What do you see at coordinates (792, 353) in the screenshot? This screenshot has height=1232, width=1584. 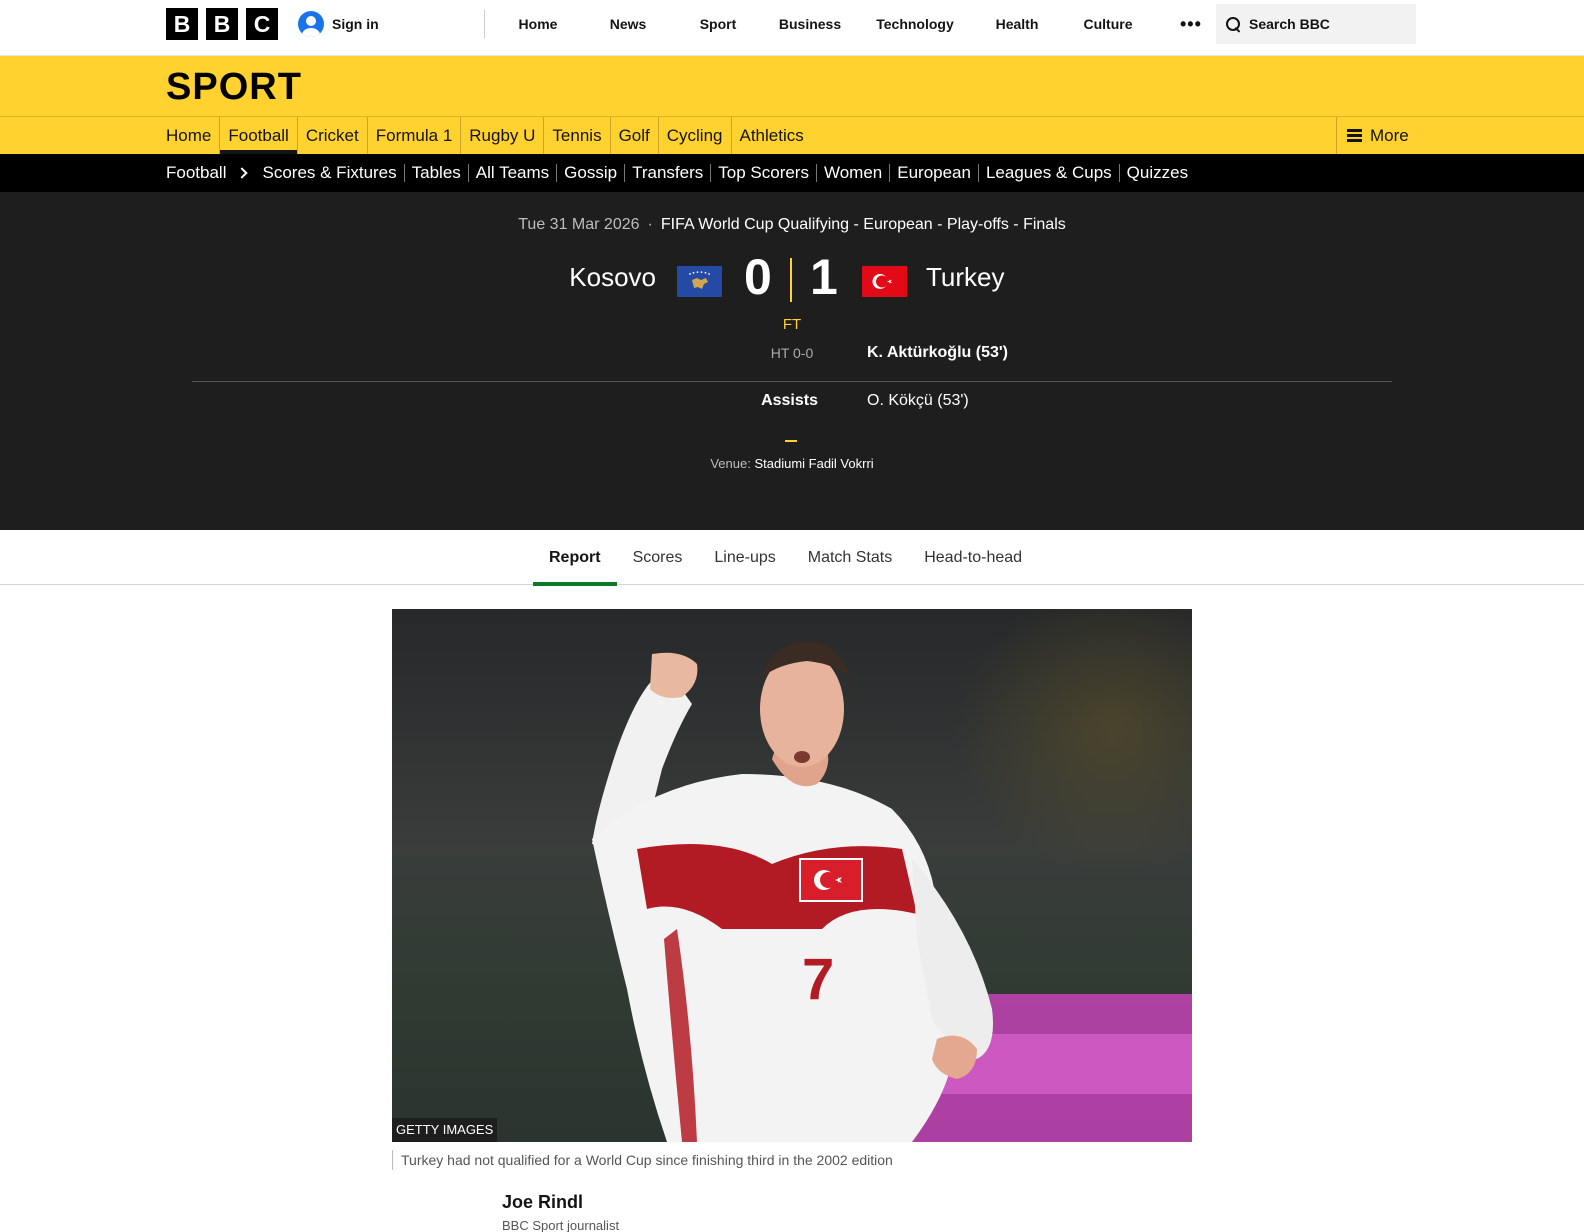 I see `half-time-score: HT 0-0` at bounding box center [792, 353].